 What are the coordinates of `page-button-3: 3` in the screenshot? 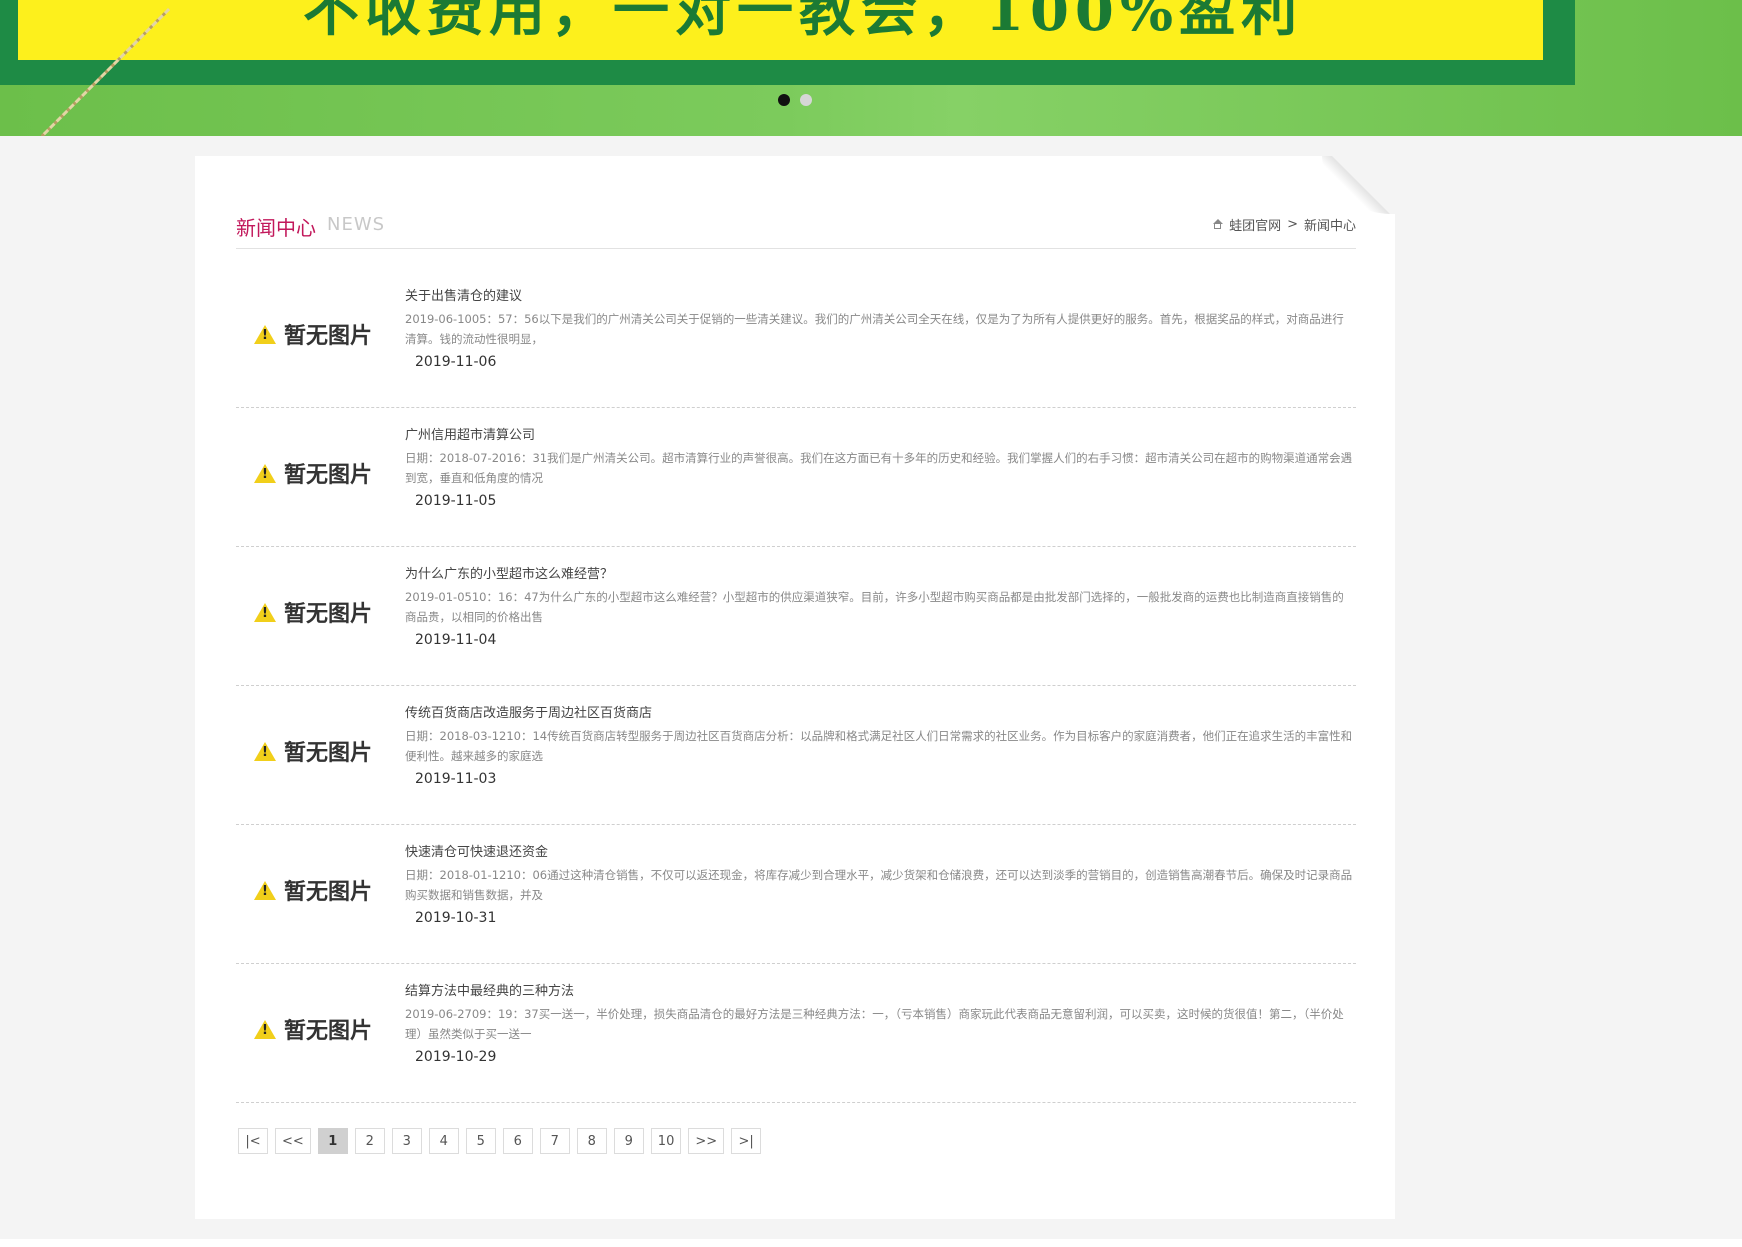 It's located at (406, 1141).